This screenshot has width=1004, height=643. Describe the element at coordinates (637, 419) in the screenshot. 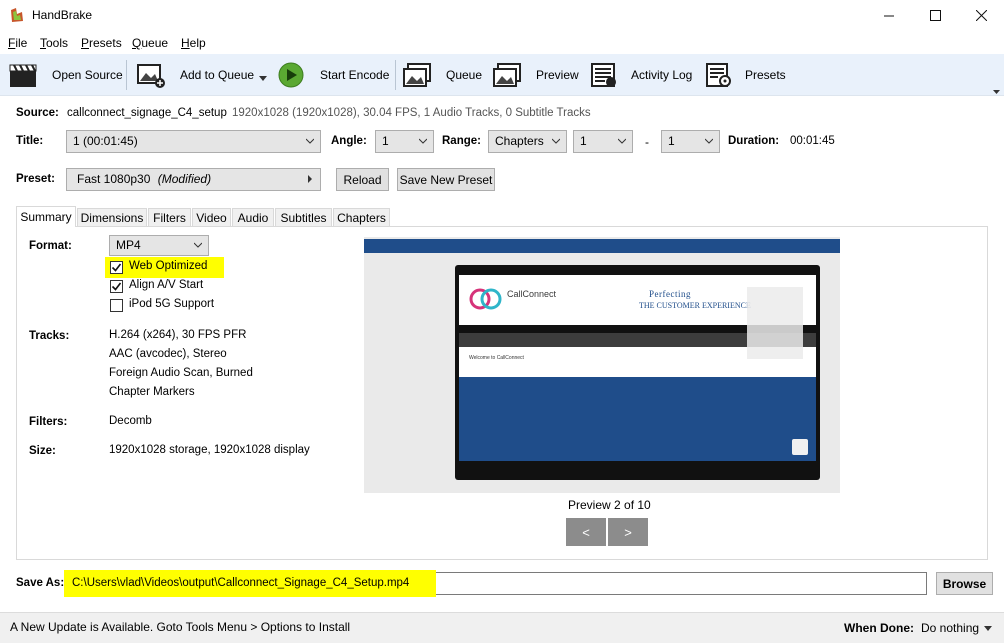

I see `preview-web-footer` at that location.